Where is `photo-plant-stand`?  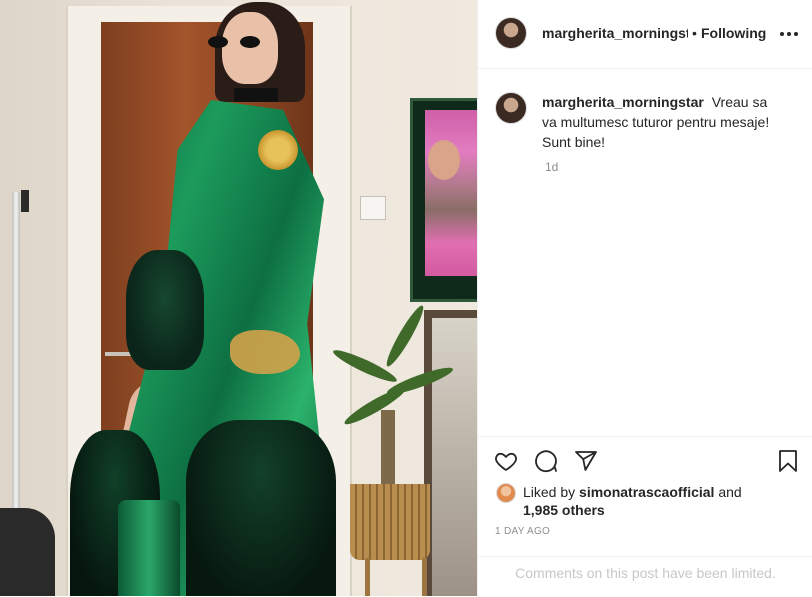 photo-plant-stand is located at coordinates (396, 577).